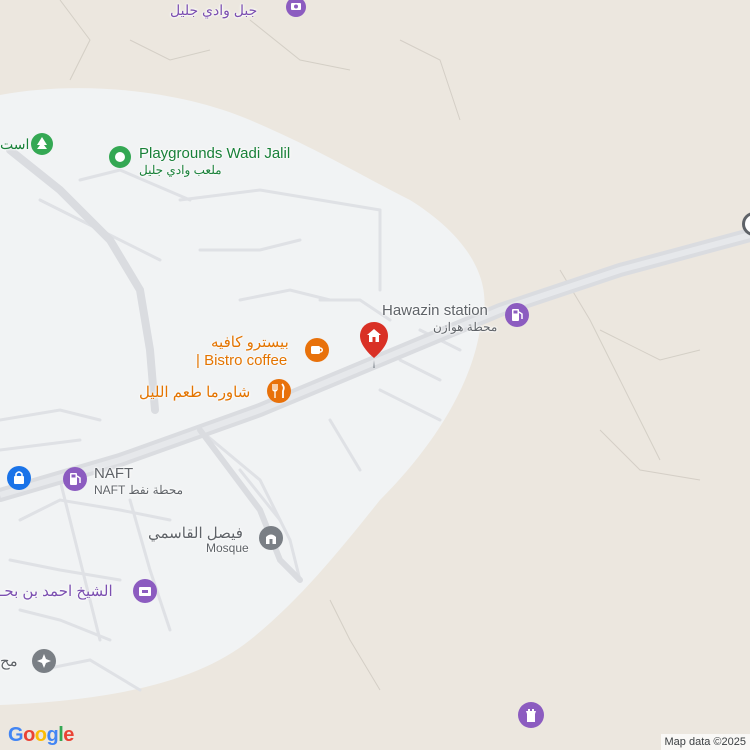 This screenshot has height=750, width=750. What do you see at coordinates (145, 593) in the screenshot?
I see `landmark-icon-sheikh` at bounding box center [145, 593].